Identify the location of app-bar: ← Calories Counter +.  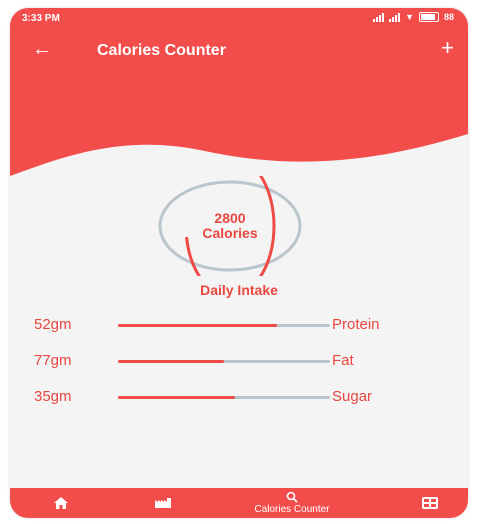
(239, 51).